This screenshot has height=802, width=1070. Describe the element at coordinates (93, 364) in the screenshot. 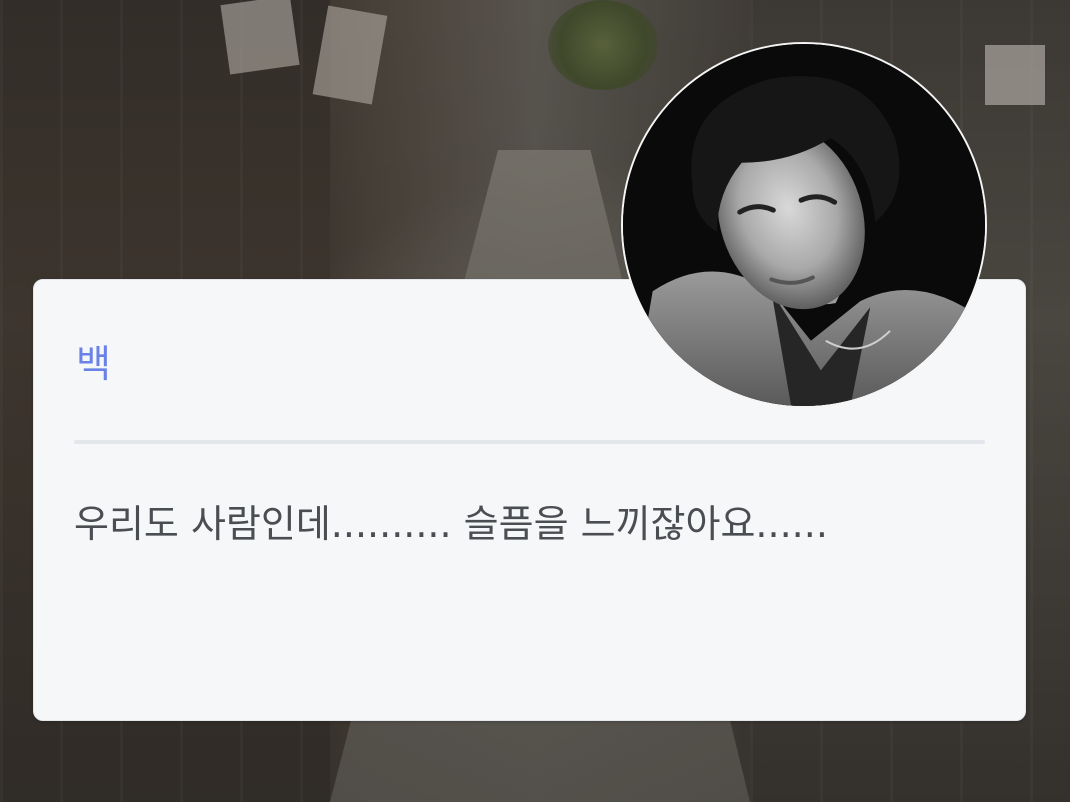

I see `speaker-name: 백` at that location.